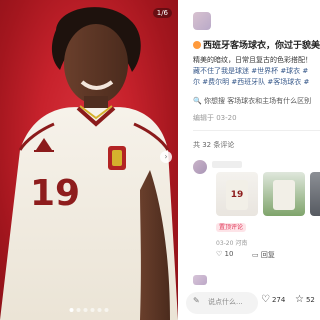 The width and height of the screenshot is (320, 320). I want to click on related-search: 🔍 你想搜 客场球衣和主场有什么区别, so click(252, 101).